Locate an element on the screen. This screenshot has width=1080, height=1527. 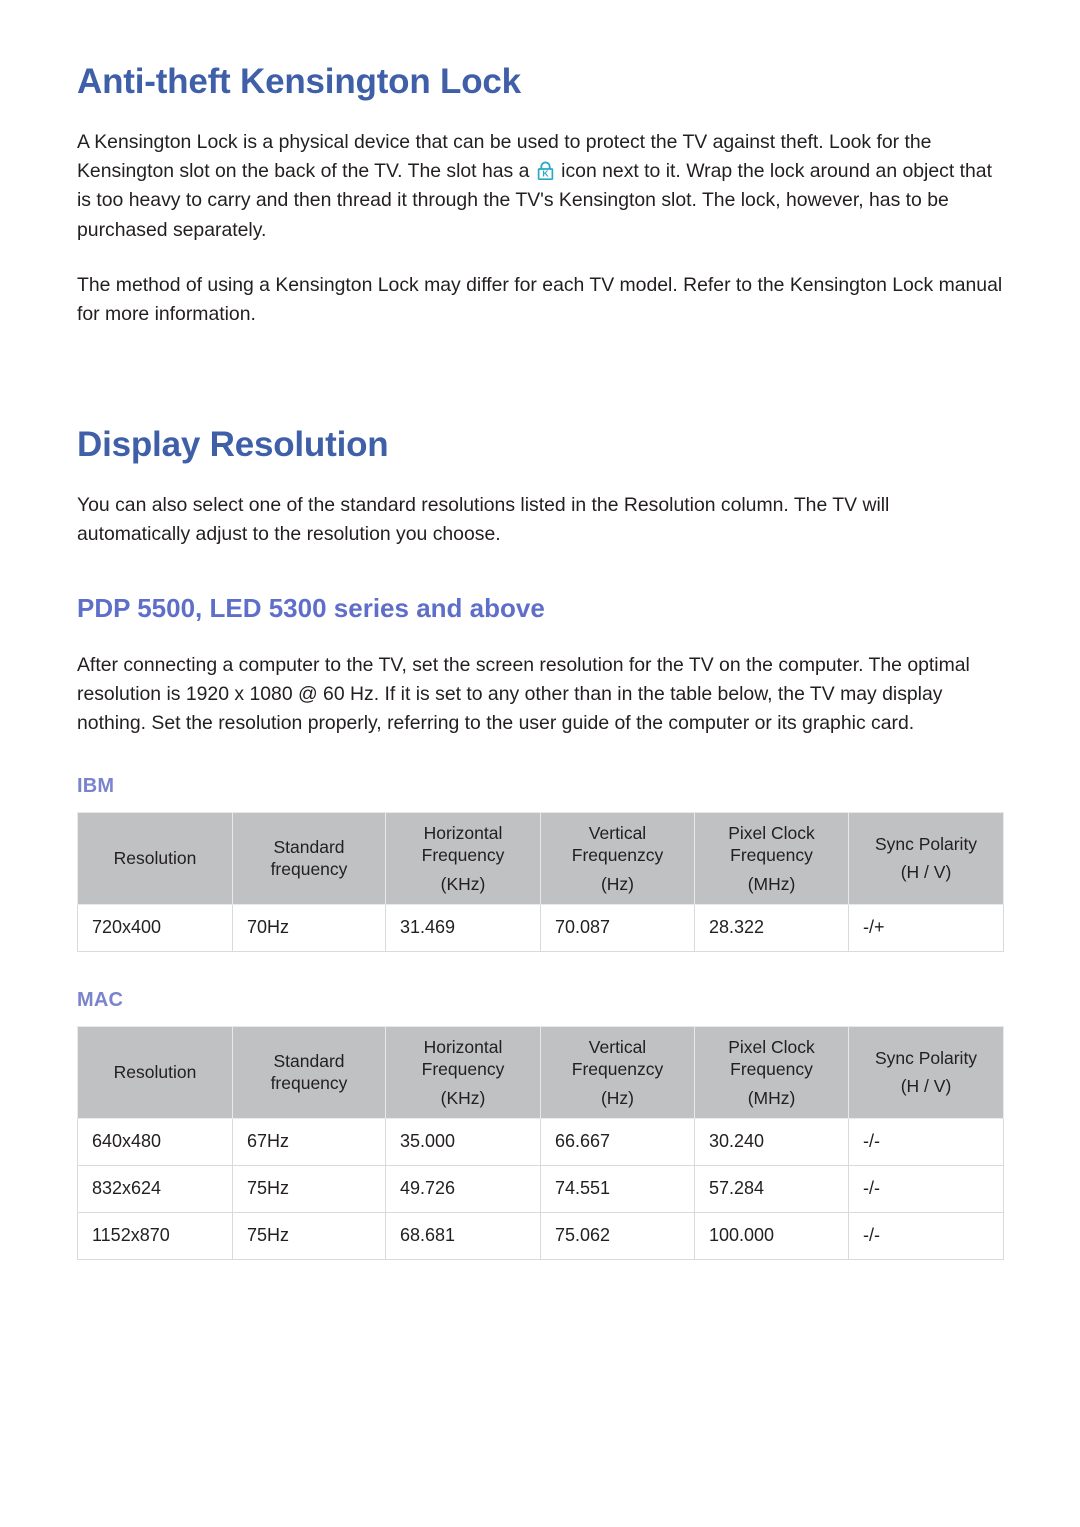
cell-horizontal-frequency: 49.726 is located at coordinates (463, 1188).